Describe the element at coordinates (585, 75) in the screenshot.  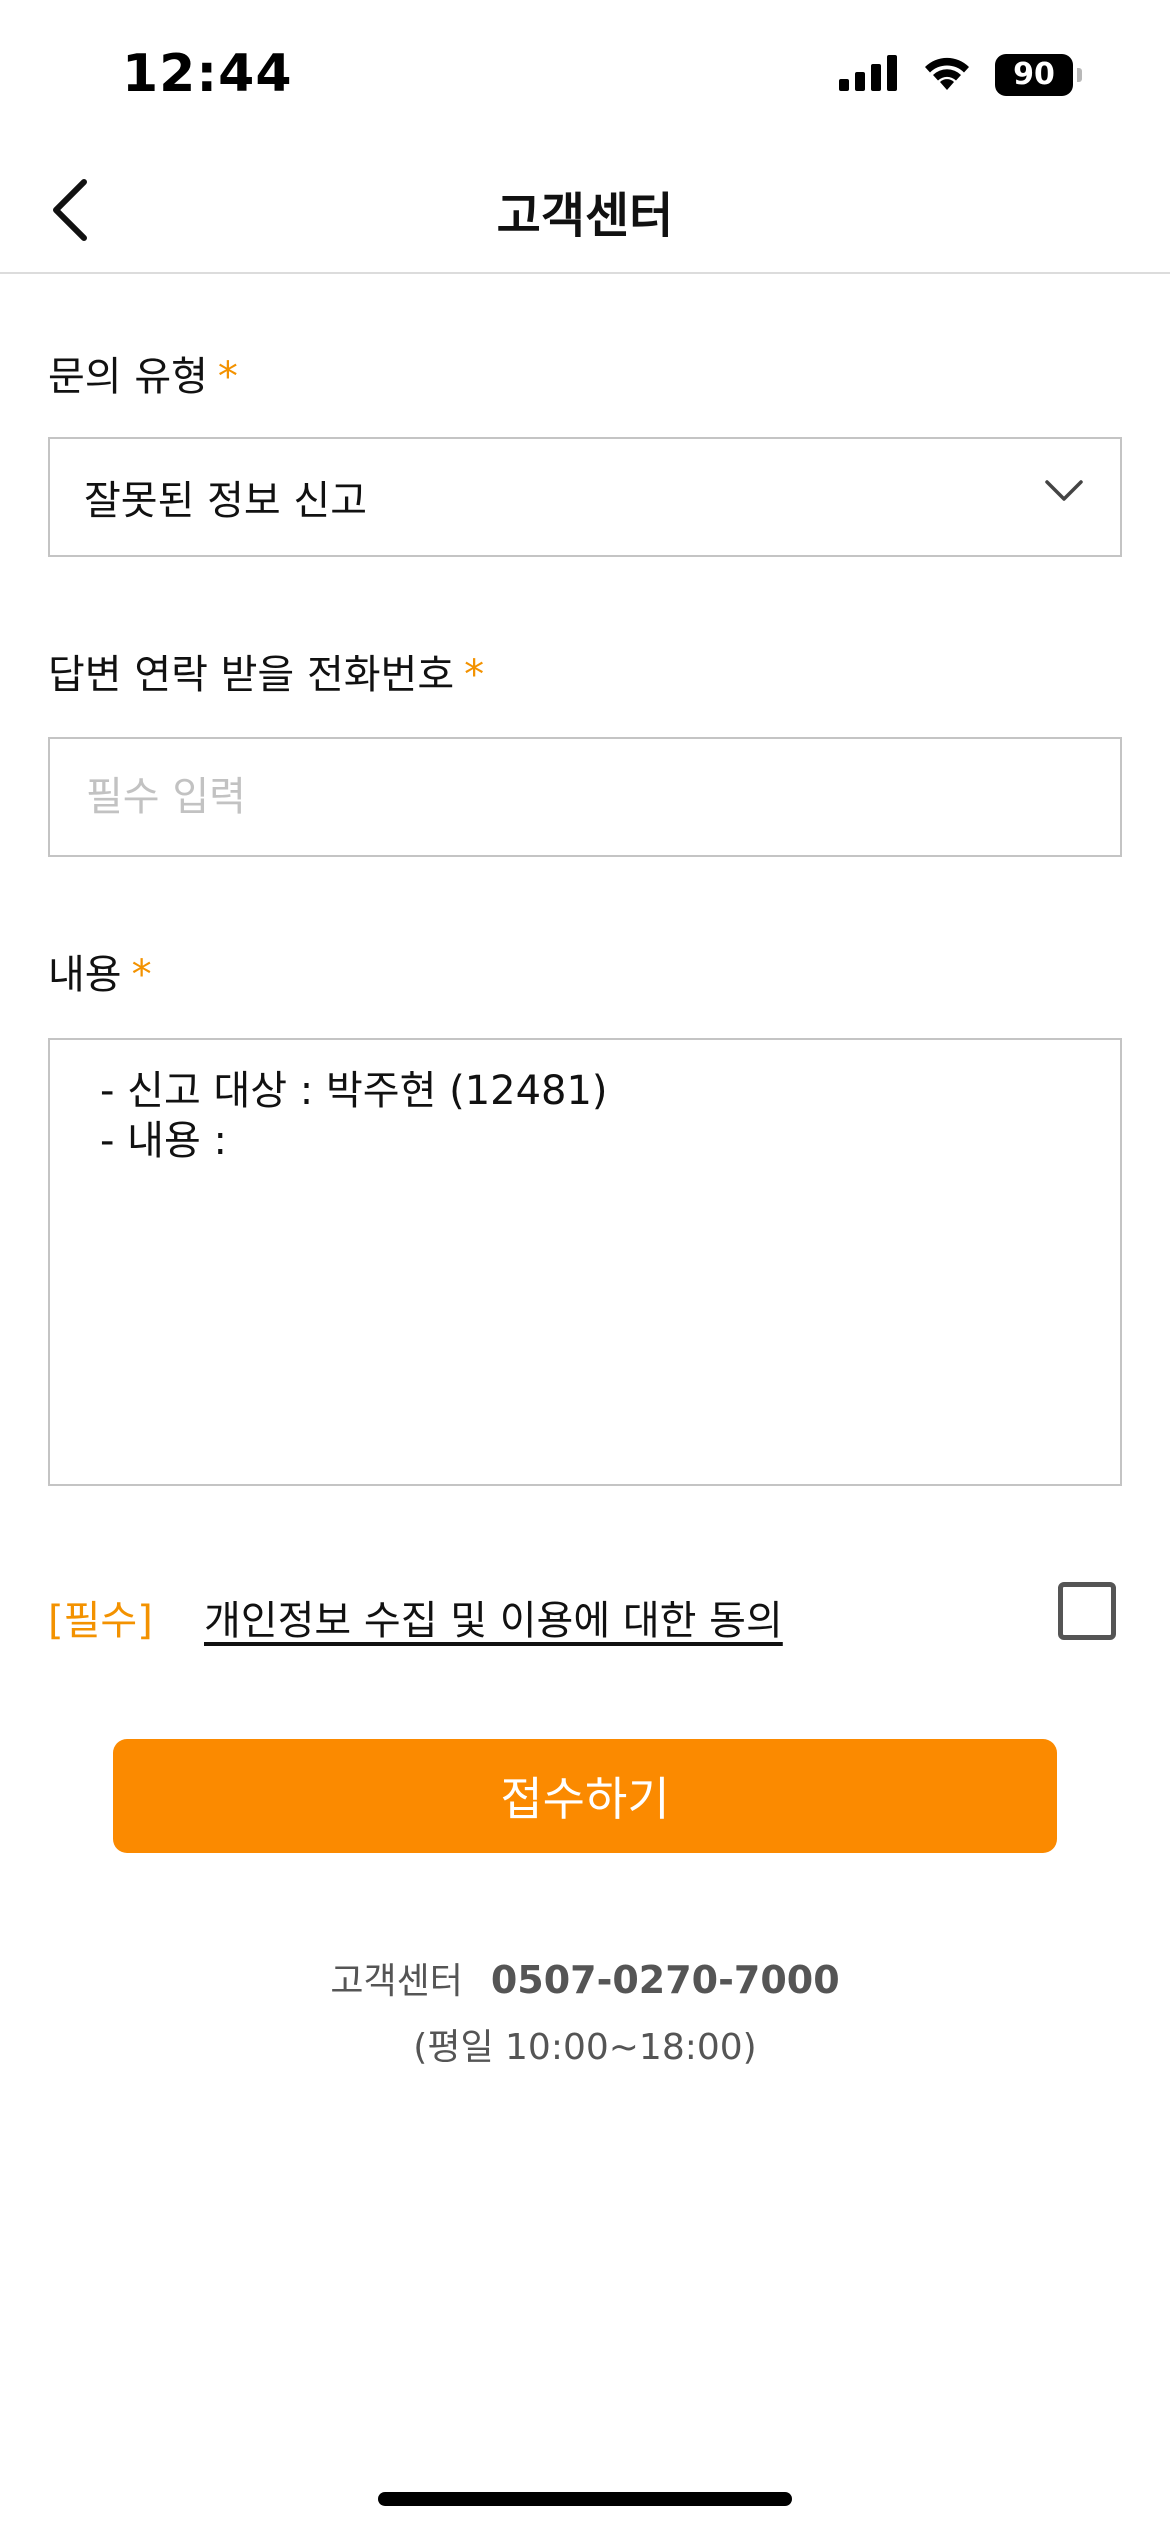
I see `status-bar: 12:44 90` at that location.